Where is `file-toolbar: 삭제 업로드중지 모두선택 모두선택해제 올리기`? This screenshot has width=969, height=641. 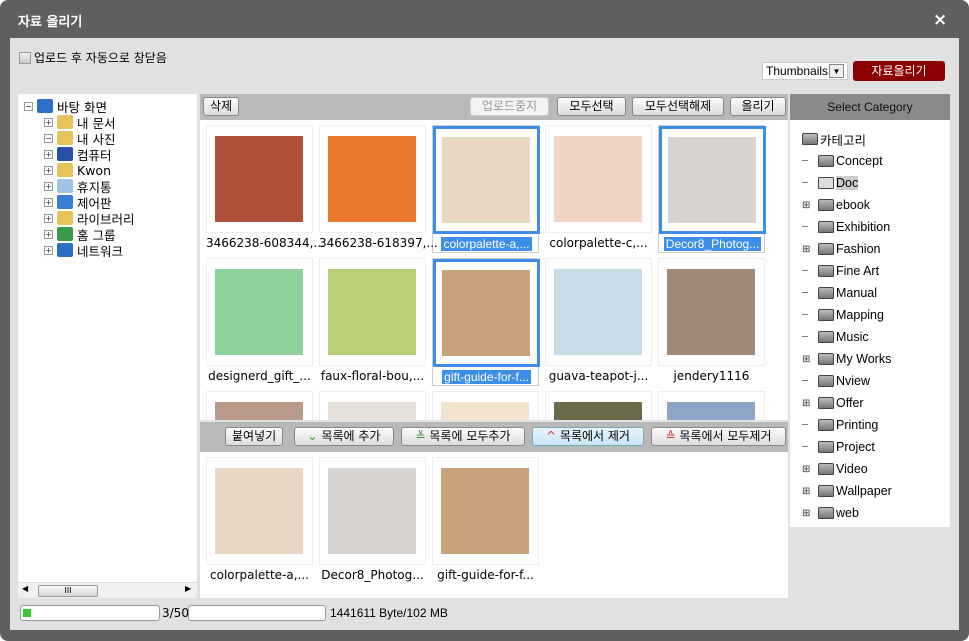
file-toolbar: 삭제 업로드중지 모두선택 모두선택해제 올리기 is located at coordinates (494, 107).